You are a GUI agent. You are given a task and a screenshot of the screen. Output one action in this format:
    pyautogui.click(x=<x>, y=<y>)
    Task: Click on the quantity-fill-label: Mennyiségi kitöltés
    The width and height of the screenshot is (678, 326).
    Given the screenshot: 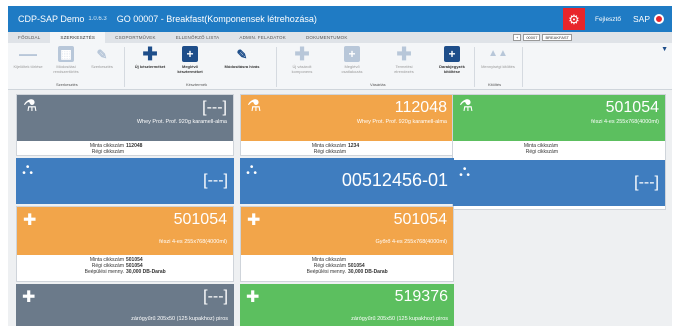 What is the action you would take?
    pyautogui.click(x=498, y=66)
    